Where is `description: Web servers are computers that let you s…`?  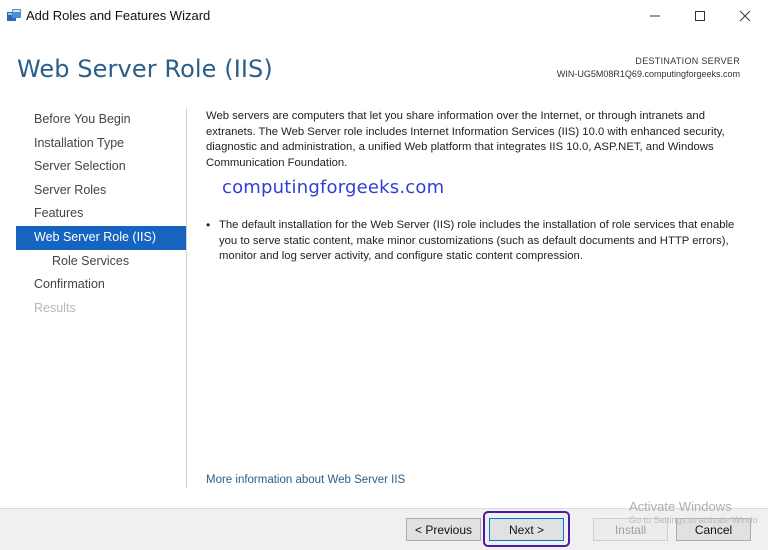
description: Web servers are computers that let you s… is located at coordinates (476, 140).